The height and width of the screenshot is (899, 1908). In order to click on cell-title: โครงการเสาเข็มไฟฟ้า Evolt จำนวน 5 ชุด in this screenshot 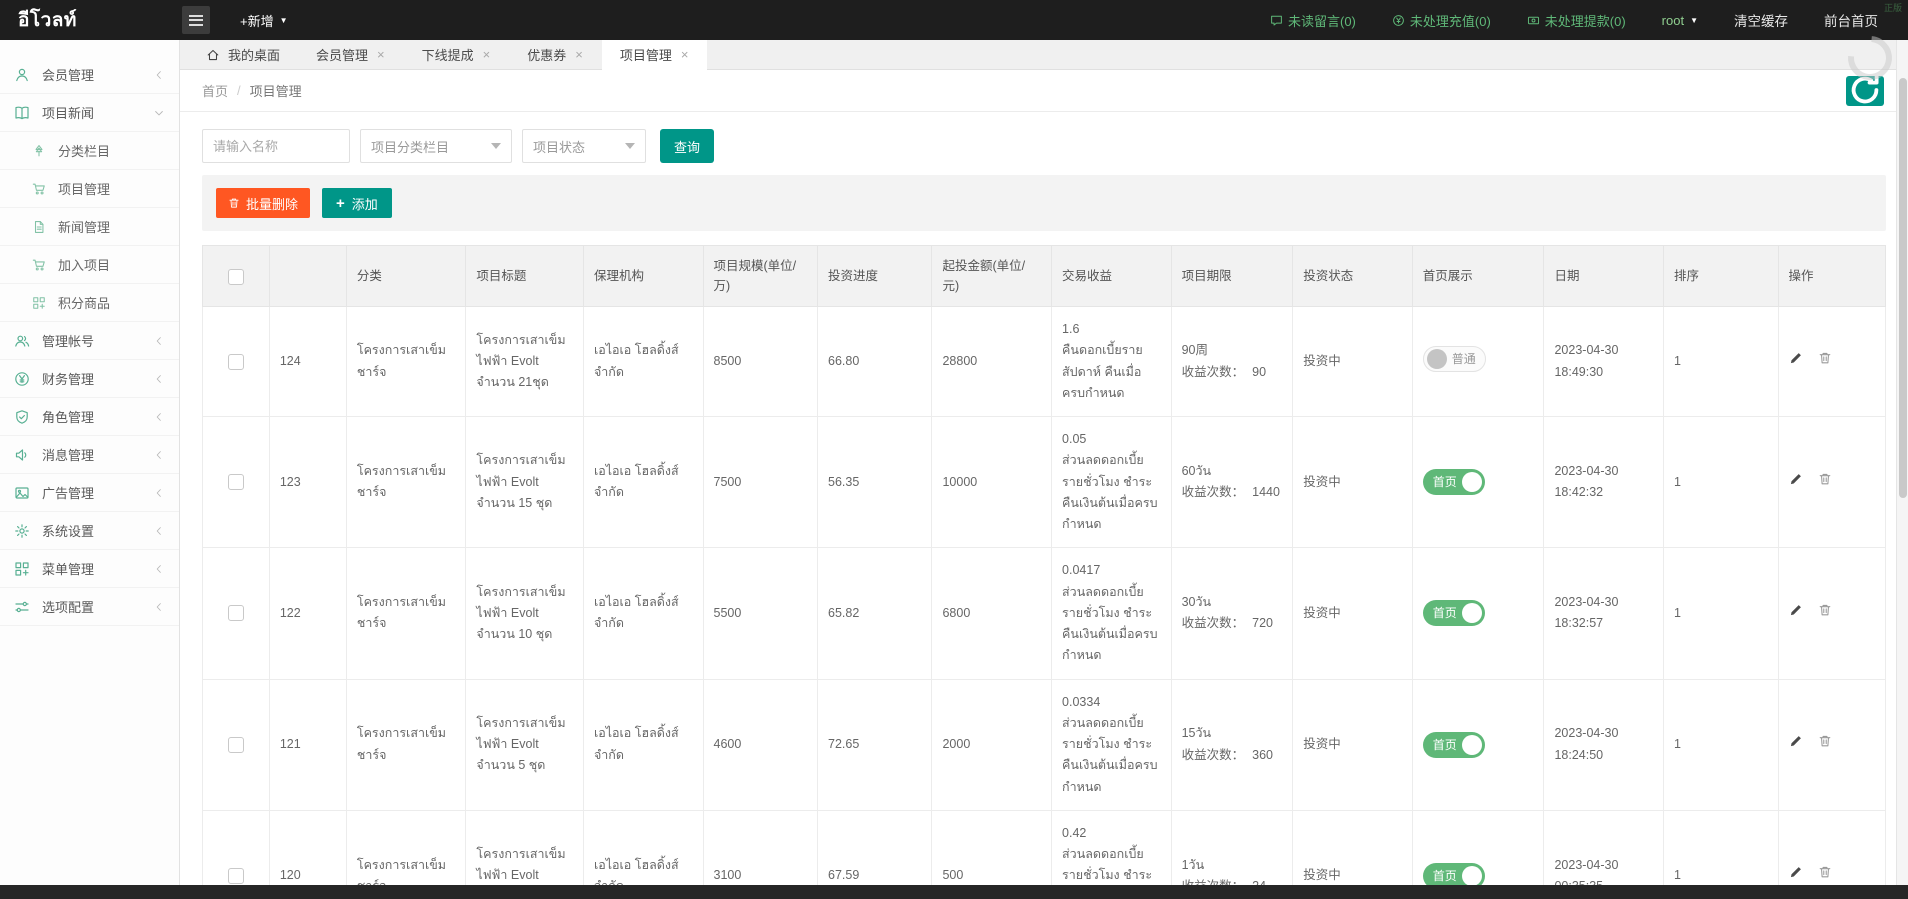, I will do `click(524, 744)`.